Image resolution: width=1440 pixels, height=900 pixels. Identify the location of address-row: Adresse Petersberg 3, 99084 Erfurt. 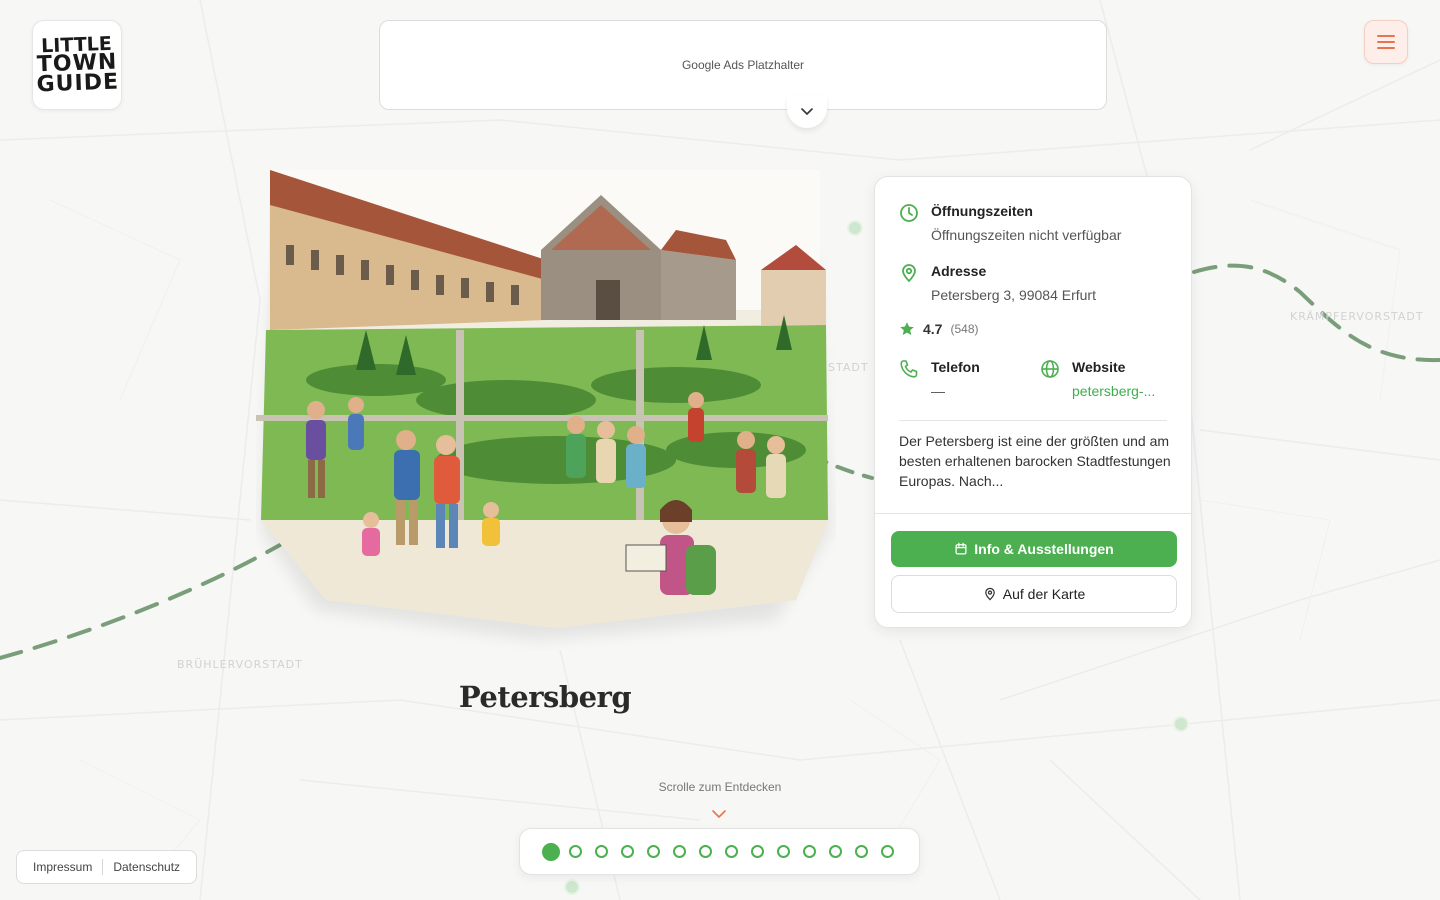
(997, 283).